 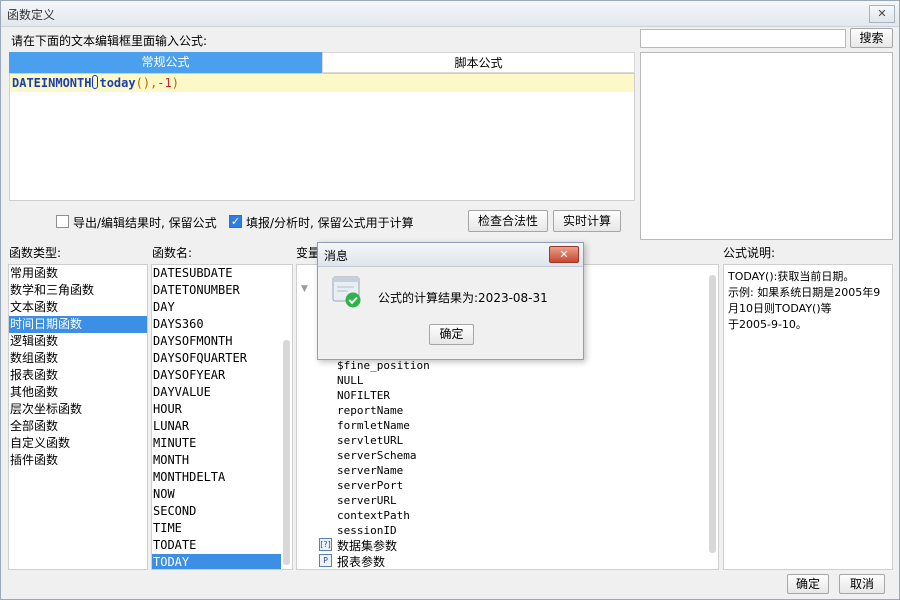 What do you see at coordinates (325, 560) in the screenshot?
I see `report-param-icon: P` at bounding box center [325, 560].